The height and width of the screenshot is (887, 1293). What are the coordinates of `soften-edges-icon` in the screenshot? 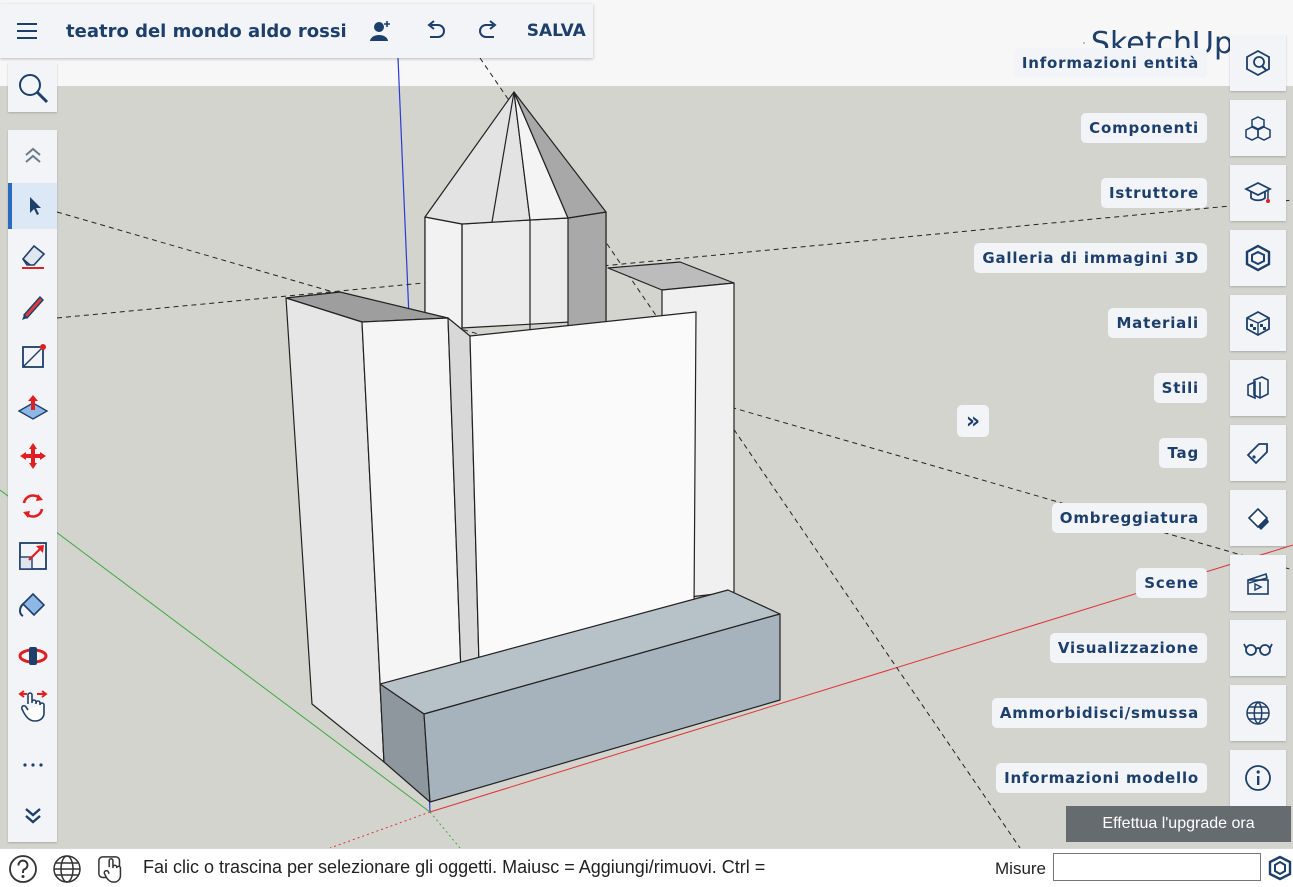 It's located at (1258, 713).